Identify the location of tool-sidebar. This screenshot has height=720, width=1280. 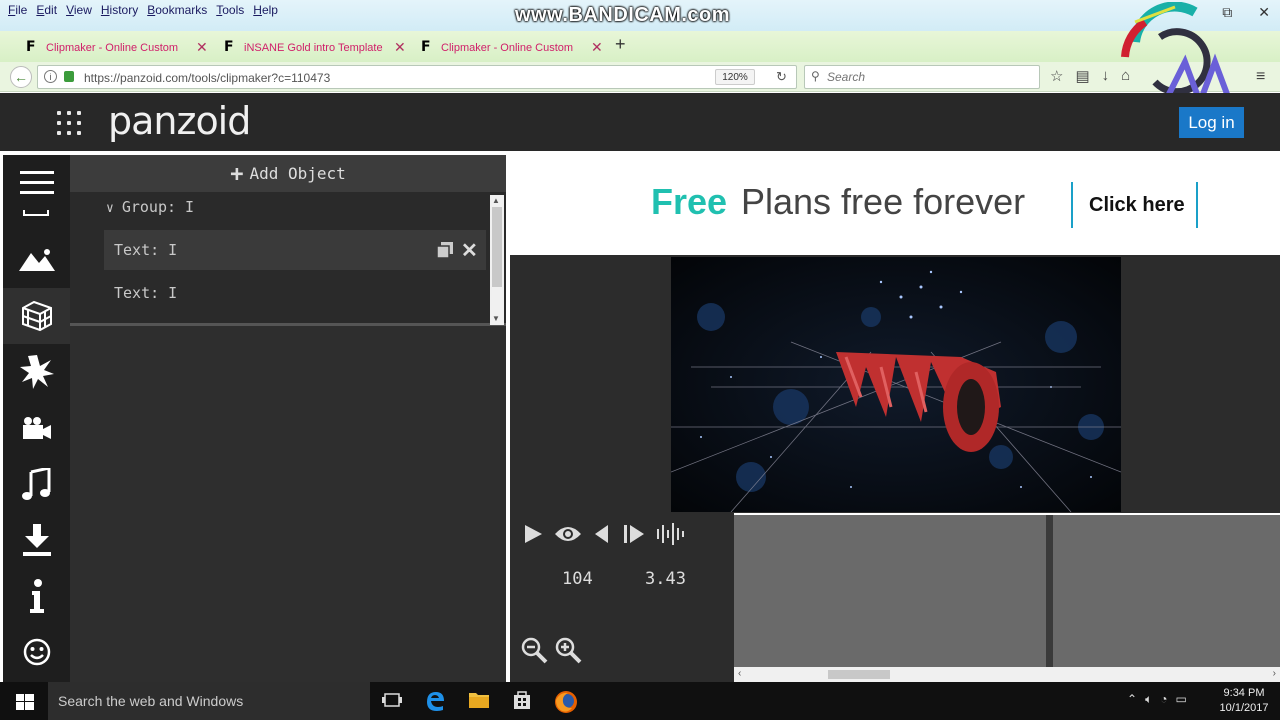
(36, 418).